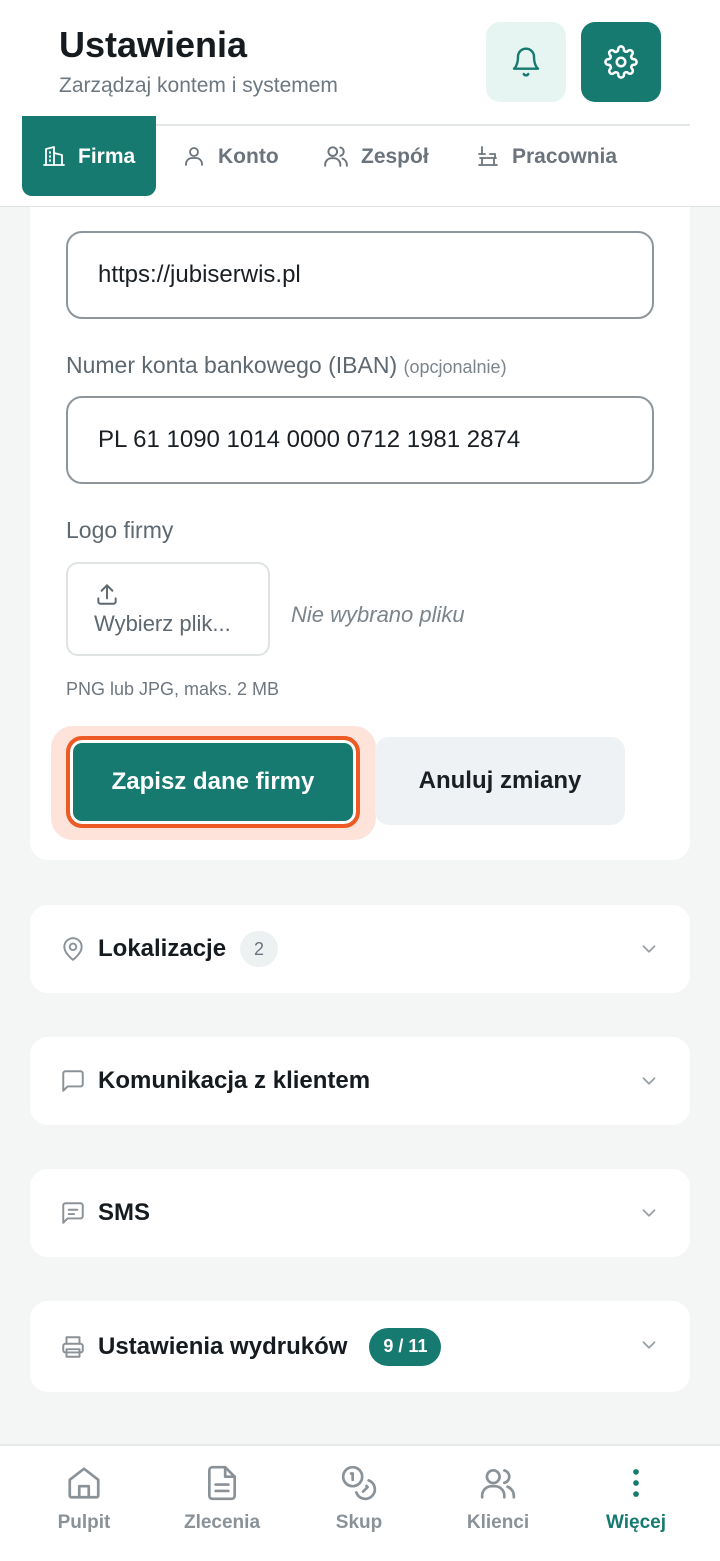 This screenshot has width=720, height=1561. I want to click on document-icon, so click(222, 1483).